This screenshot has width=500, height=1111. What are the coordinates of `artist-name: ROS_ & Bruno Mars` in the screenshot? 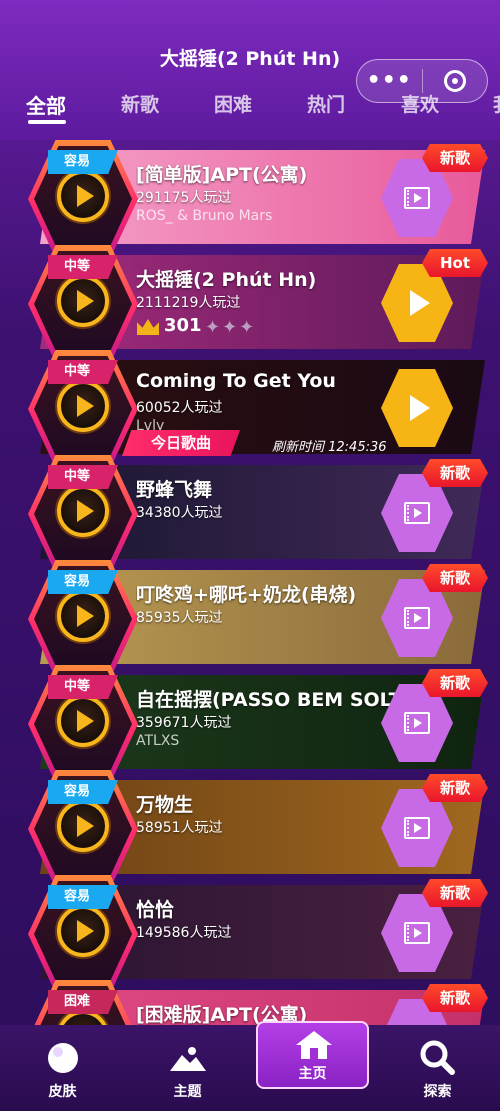 It's located at (204, 216).